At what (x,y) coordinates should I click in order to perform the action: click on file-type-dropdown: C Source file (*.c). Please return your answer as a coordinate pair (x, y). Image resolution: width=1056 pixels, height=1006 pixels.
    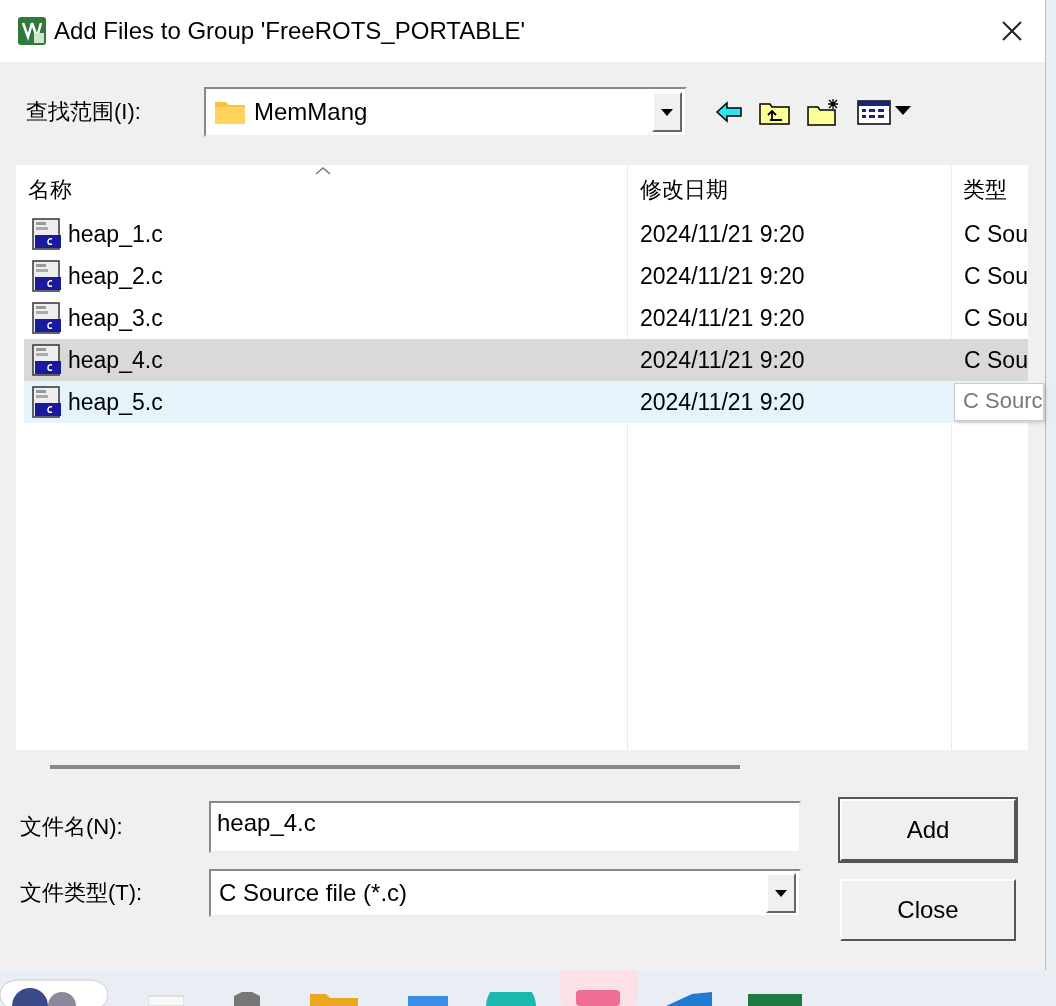
    Looking at the image, I should click on (505, 893).